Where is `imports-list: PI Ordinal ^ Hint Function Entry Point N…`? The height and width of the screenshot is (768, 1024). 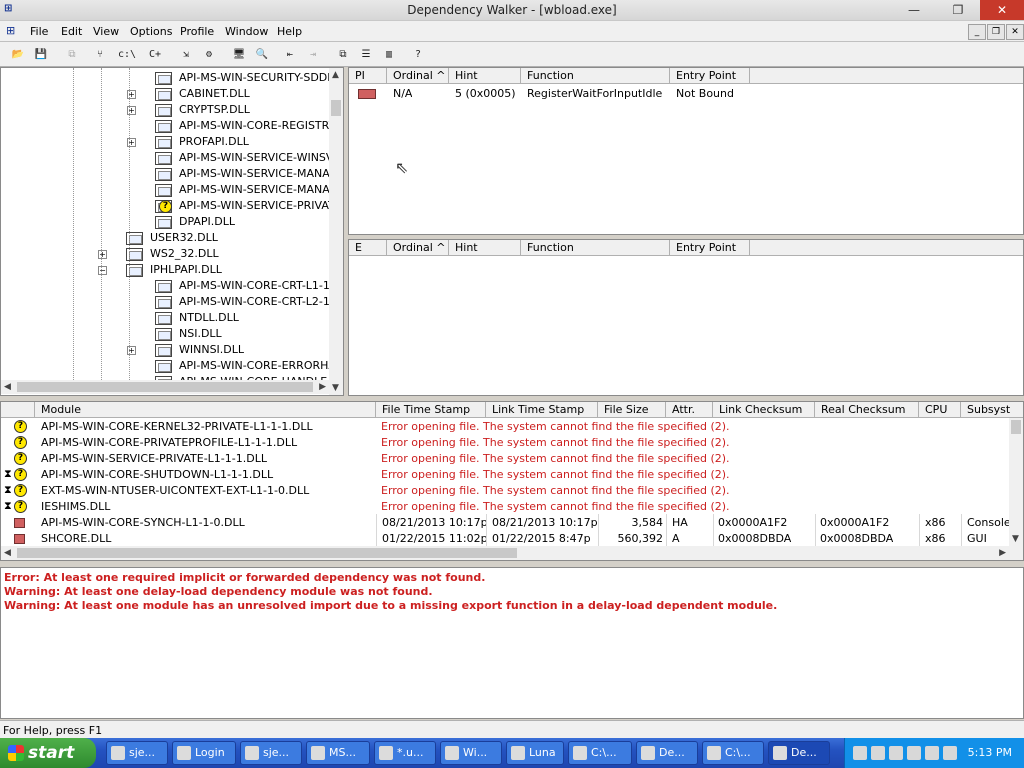
imports-list: PI Ordinal ^ Hint Function Entry Point N… is located at coordinates (686, 151).